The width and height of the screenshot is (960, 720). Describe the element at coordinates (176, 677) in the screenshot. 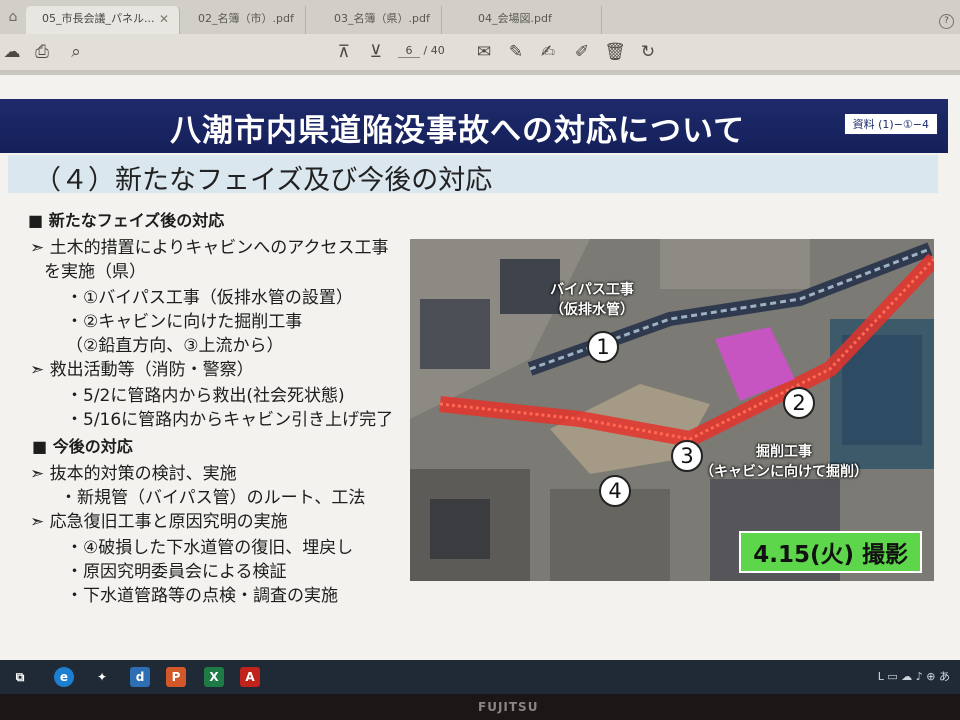

I see `powerpoint-icon: P` at that location.